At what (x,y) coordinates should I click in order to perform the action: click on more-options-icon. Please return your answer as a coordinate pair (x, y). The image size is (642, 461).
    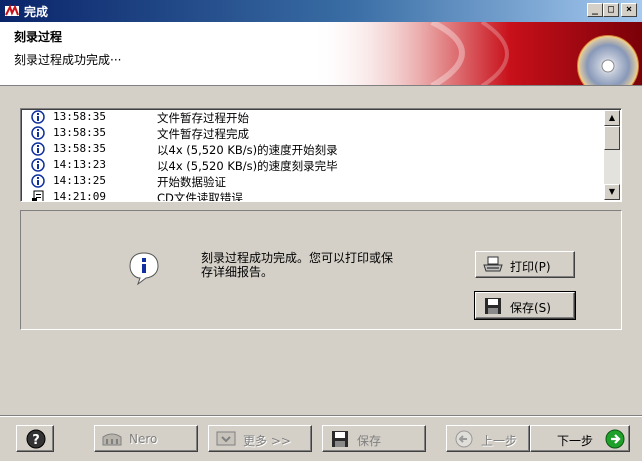
    Looking at the image, I should click on (226, 438).